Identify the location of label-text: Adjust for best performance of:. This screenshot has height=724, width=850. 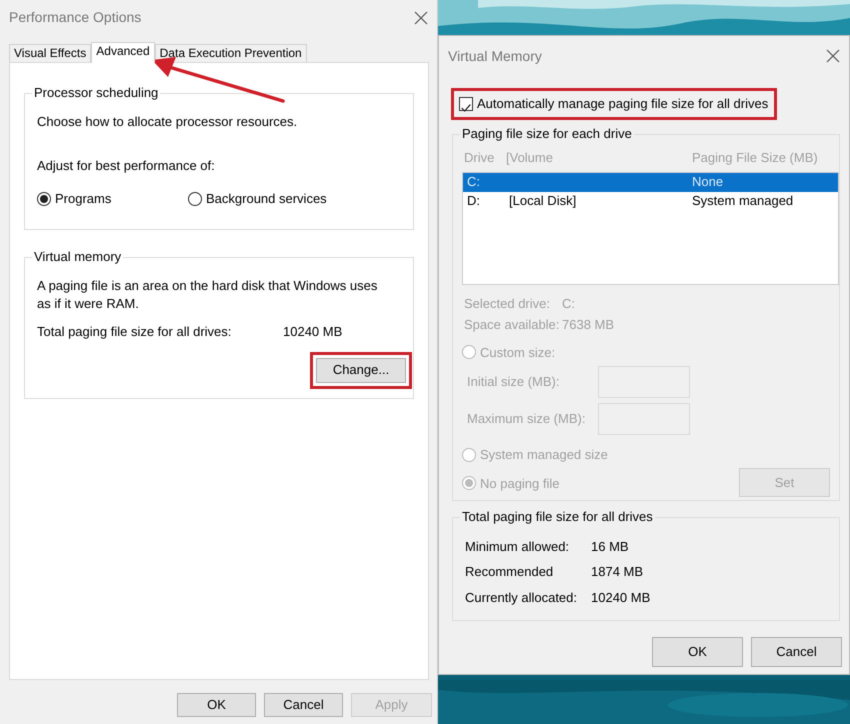
(126, 165).